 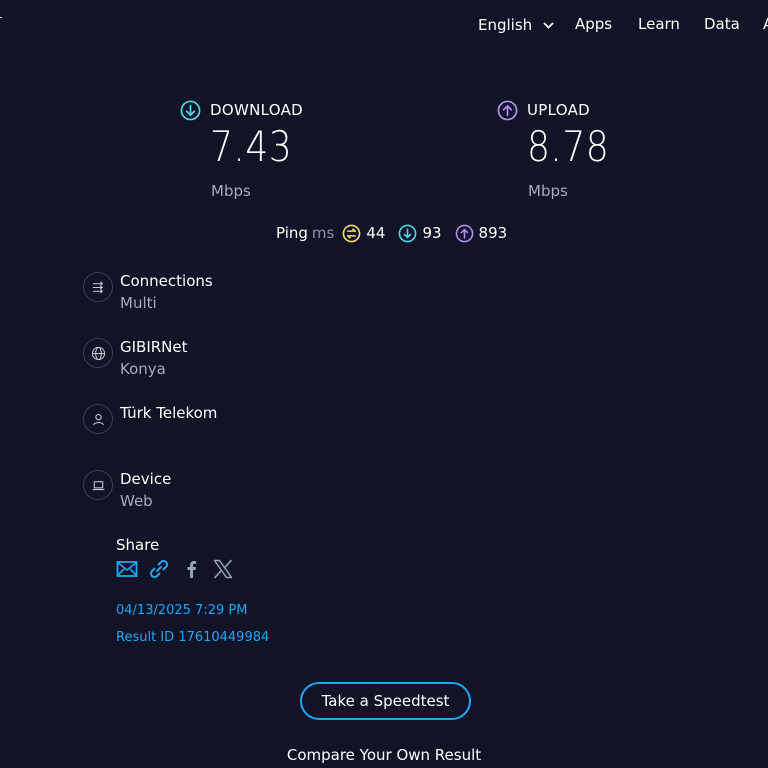 What do you see at coordinates (181, 610) in the screenshot?
I see `result-date: 04/13/2025 7:29 PM` at bounding box center [181, 610].